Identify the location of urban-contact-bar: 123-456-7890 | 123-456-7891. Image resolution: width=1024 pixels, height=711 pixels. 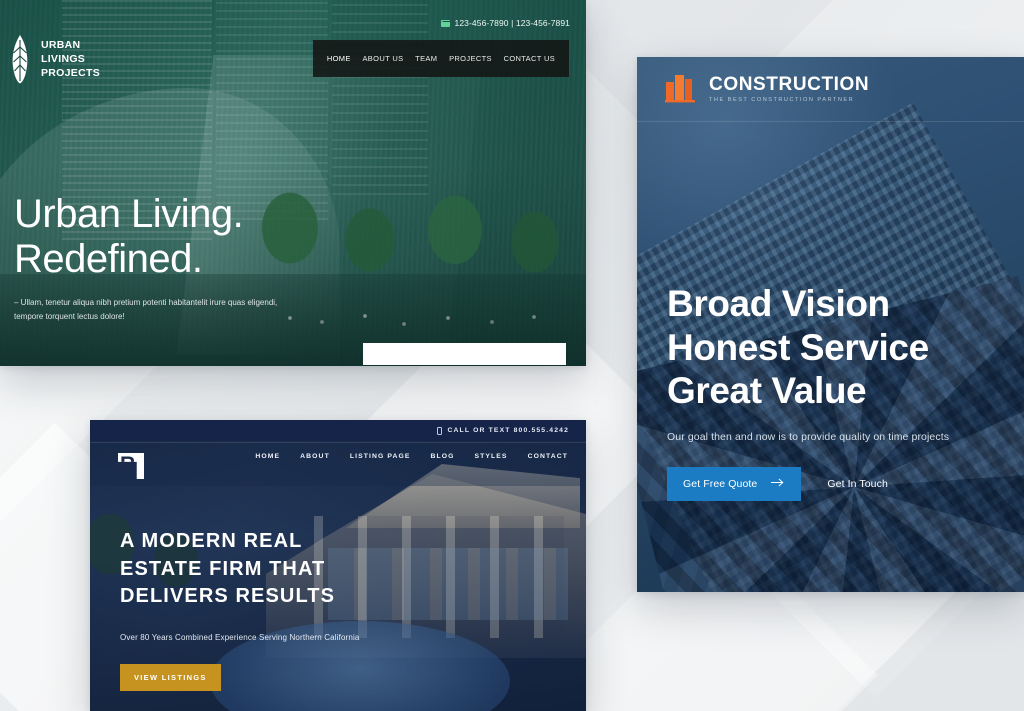
(505, 23).